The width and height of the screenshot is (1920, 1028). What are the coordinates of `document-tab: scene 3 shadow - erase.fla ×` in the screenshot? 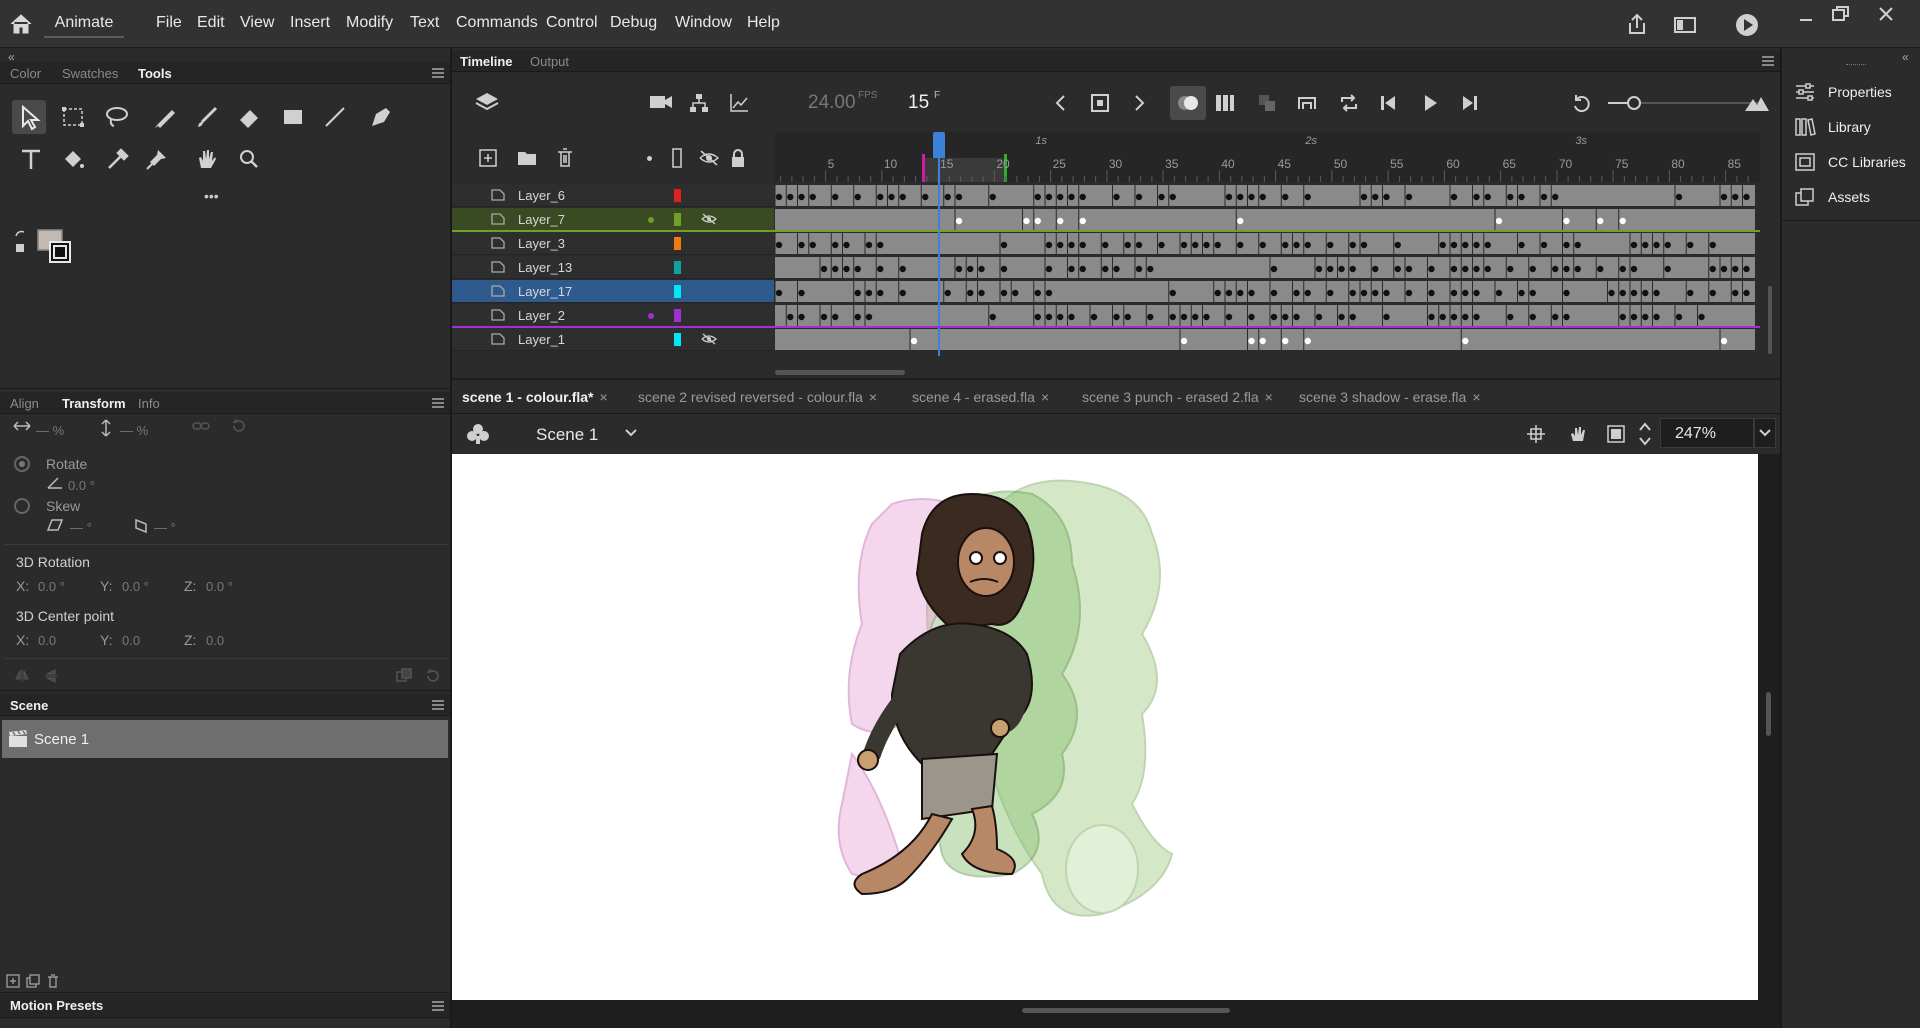 It's located at (1390, 397).